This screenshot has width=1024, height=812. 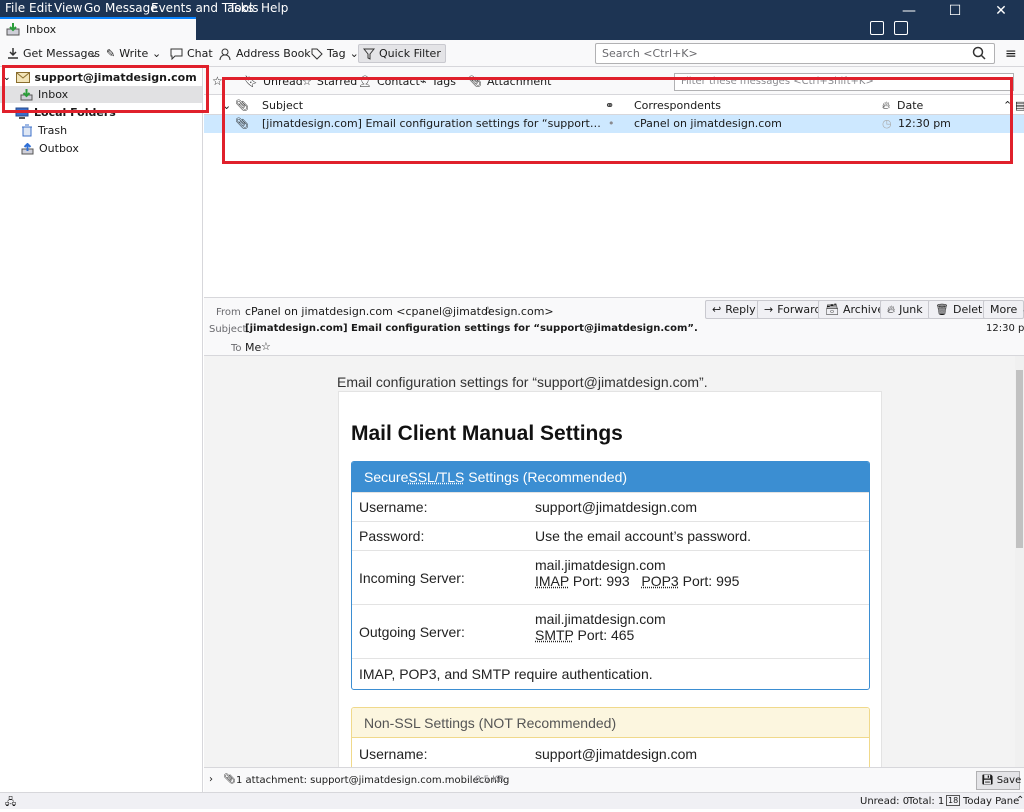 What do you see at coordinates (832, 309) in the screenshot?
I see `archive-icon: 🗃︎` at bounding box center [832, 309].